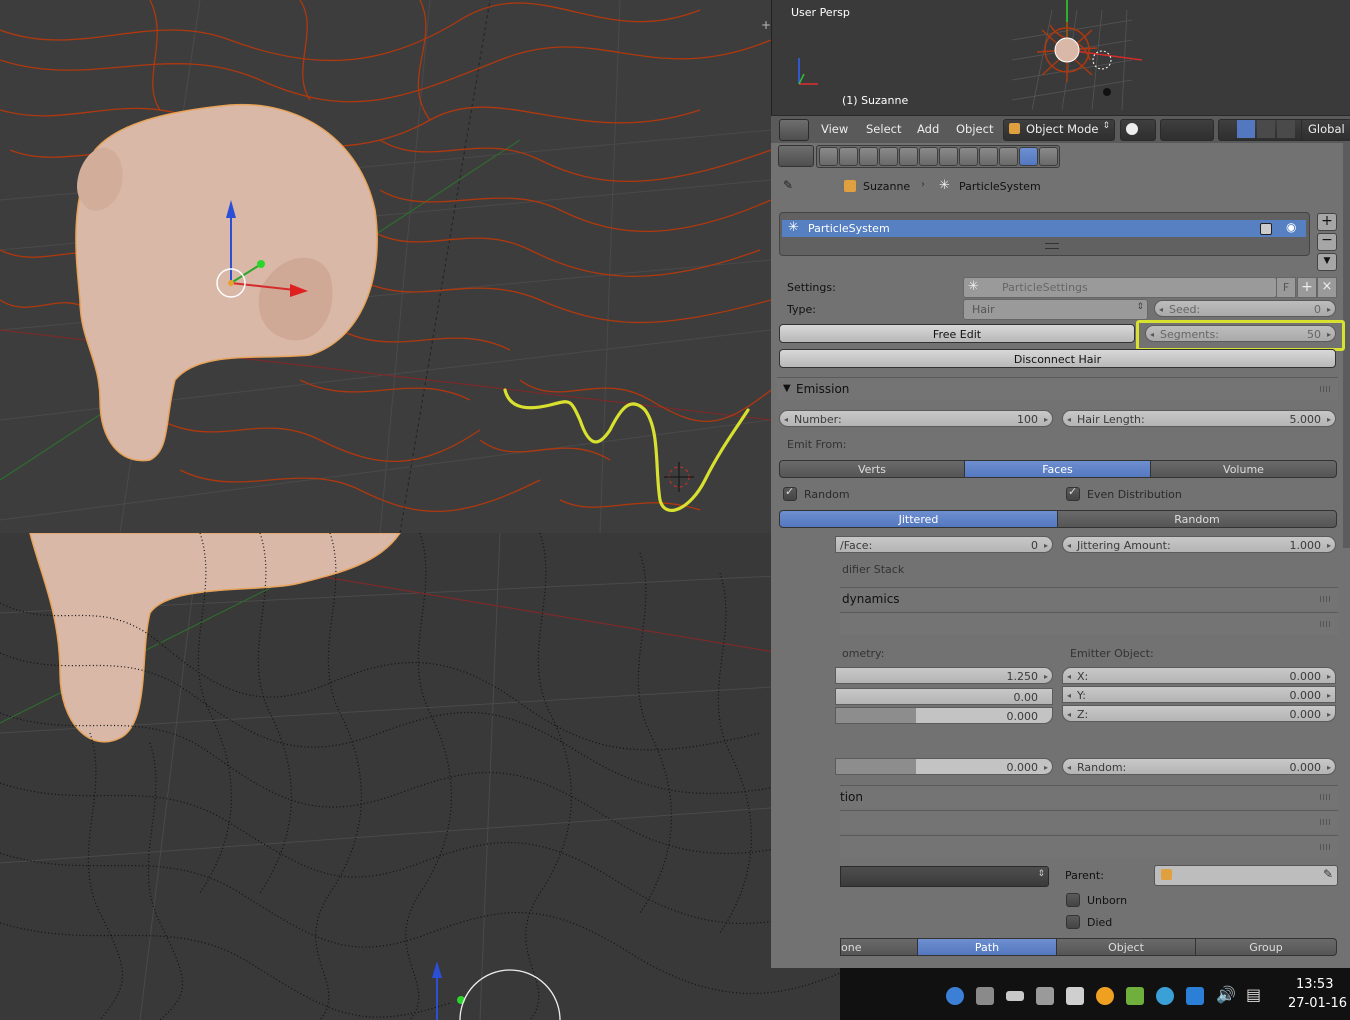  Describe the element at coordinates (828, 156) in the screenshot. I see `tab-render-icon` at that location.